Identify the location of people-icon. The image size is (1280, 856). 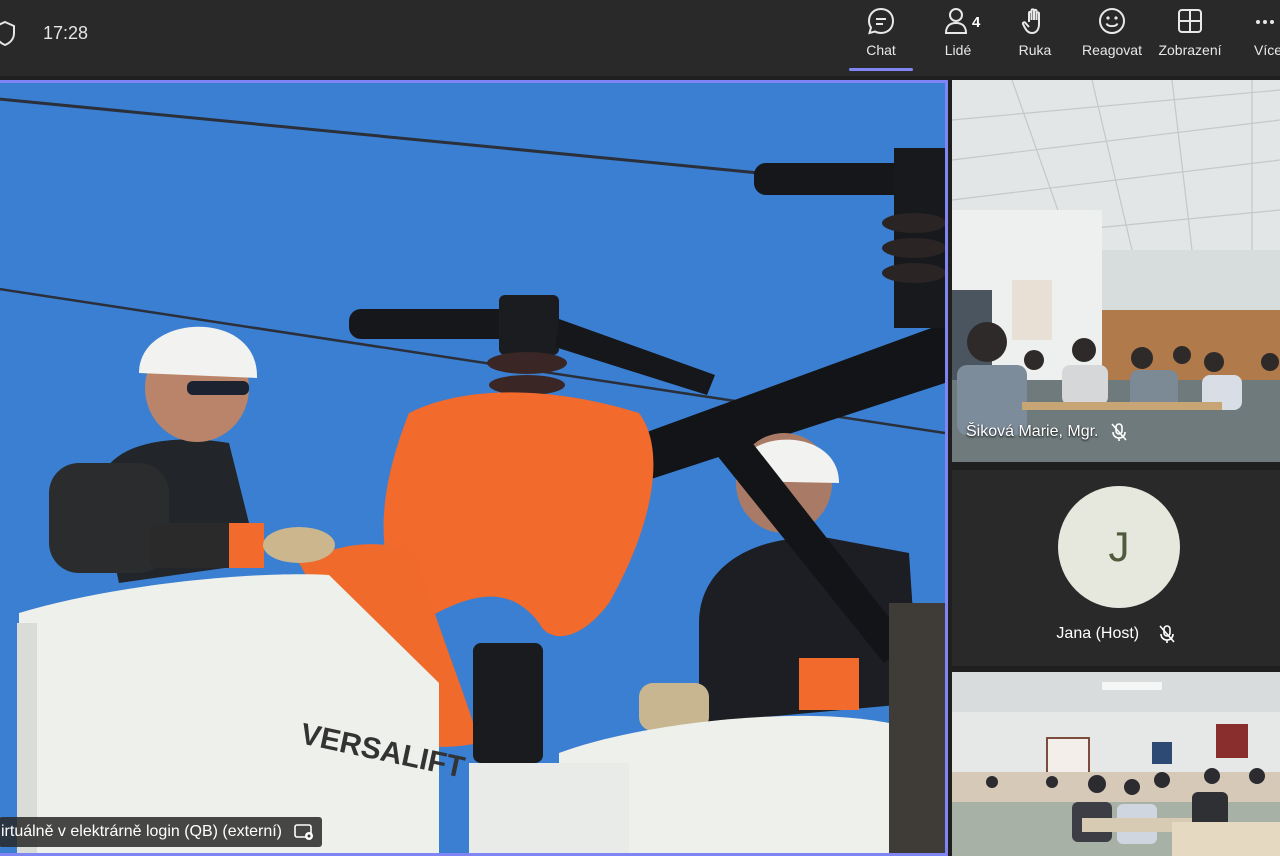
(956, 21).